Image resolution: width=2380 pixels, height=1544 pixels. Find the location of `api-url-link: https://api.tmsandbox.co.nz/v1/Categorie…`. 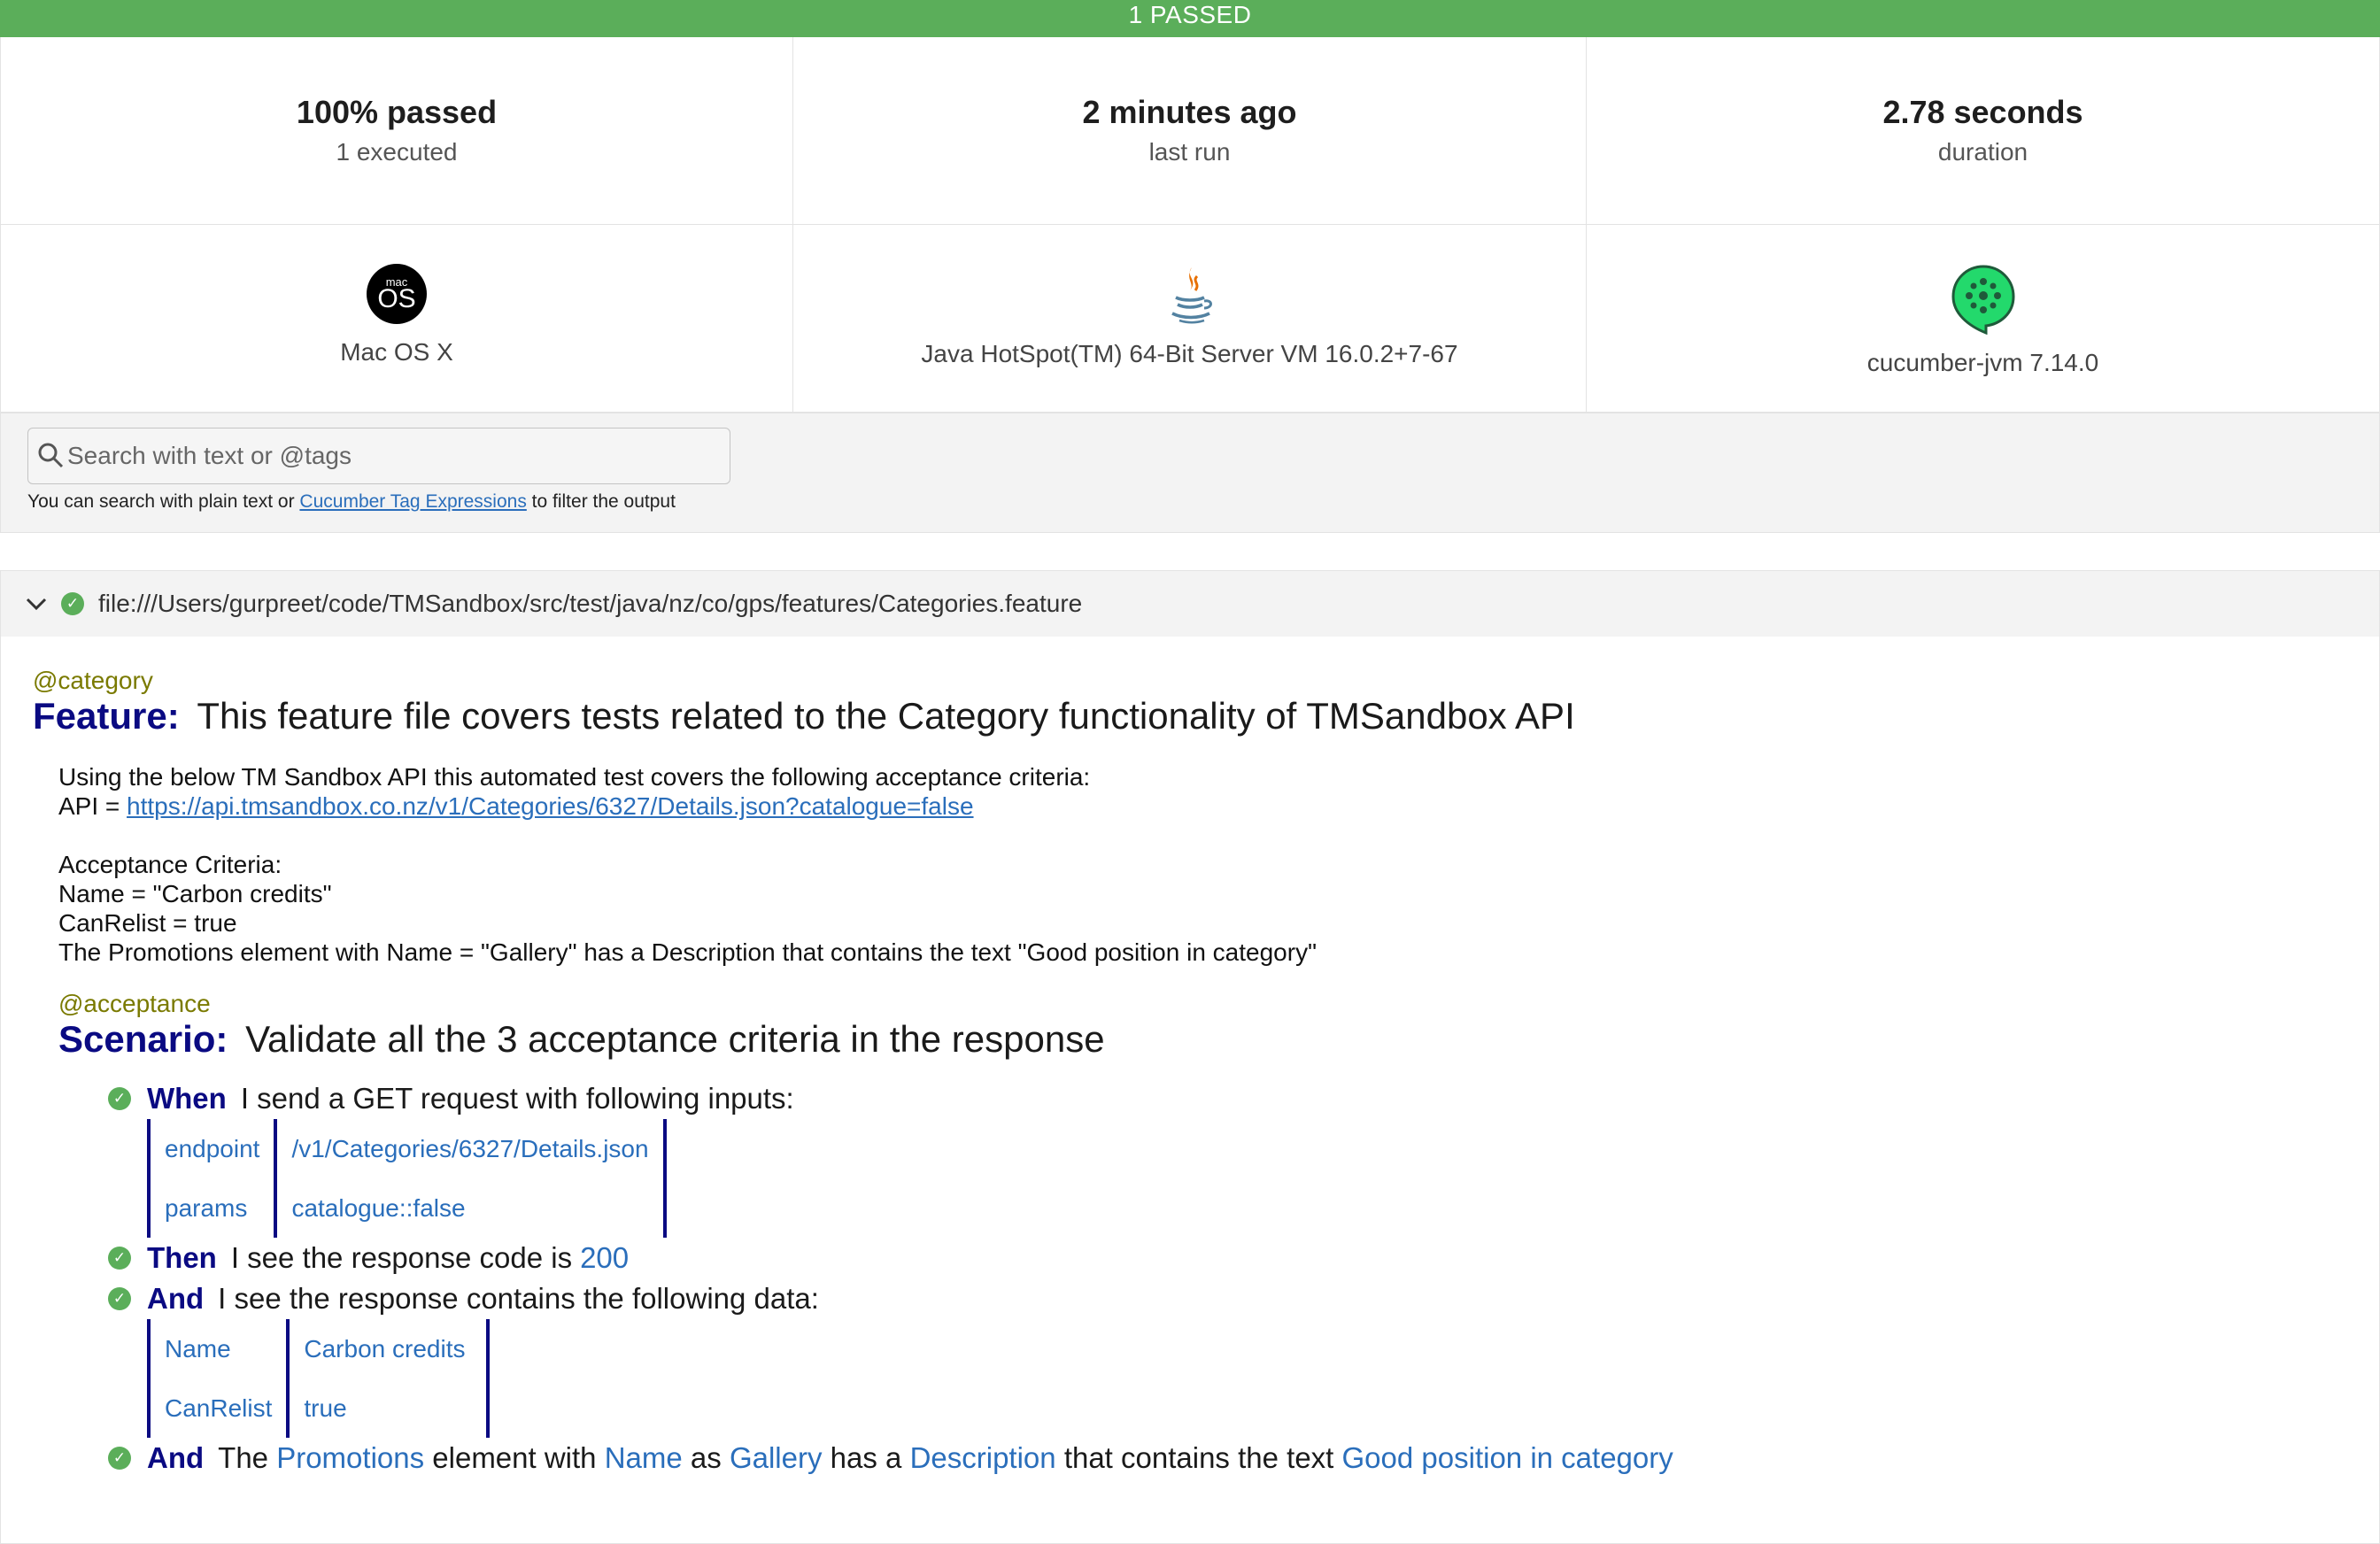

api-url-link: https://api.tmsandbox.co.nz/v1/Categorie… is located at coordinates (550, 806).